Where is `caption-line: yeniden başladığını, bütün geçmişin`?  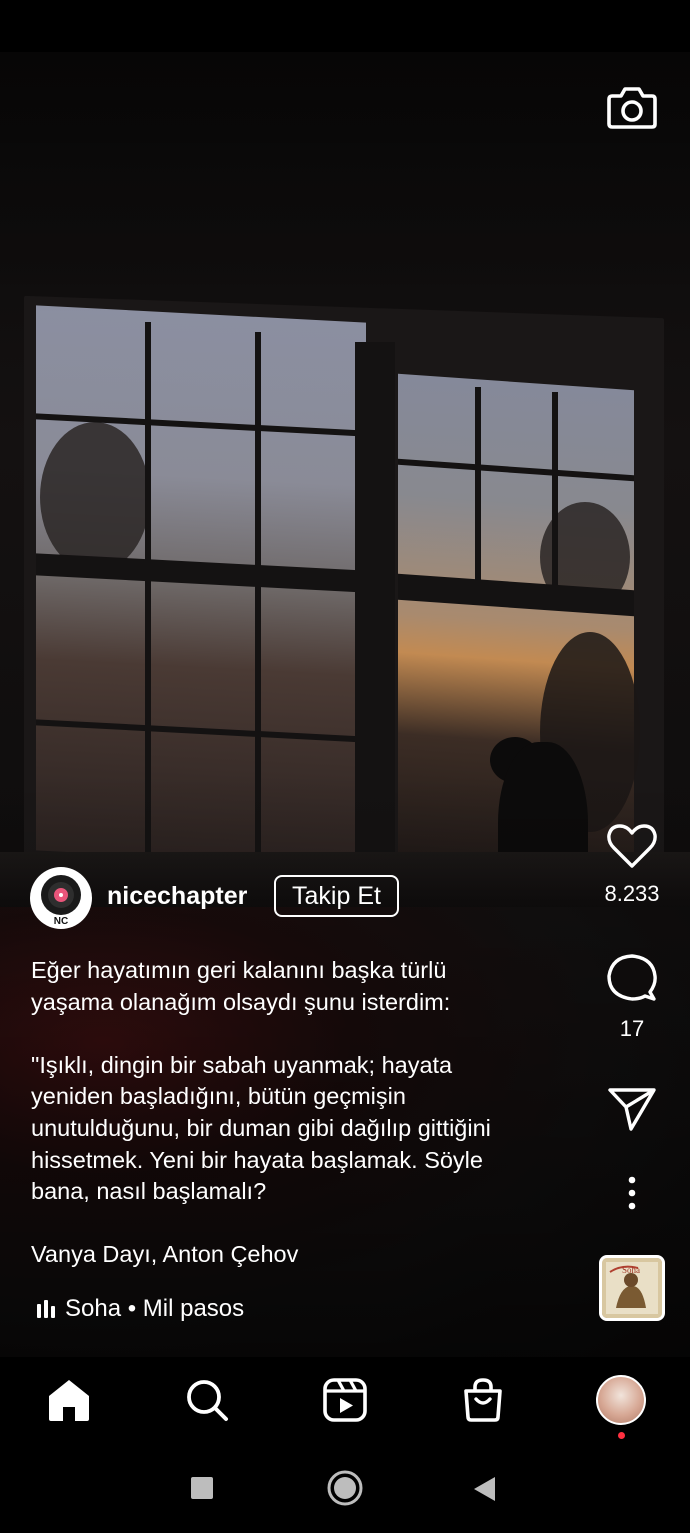
caption-line: yeniden başladığını, bütün geçmişin is located at coordinates (218, 1096).